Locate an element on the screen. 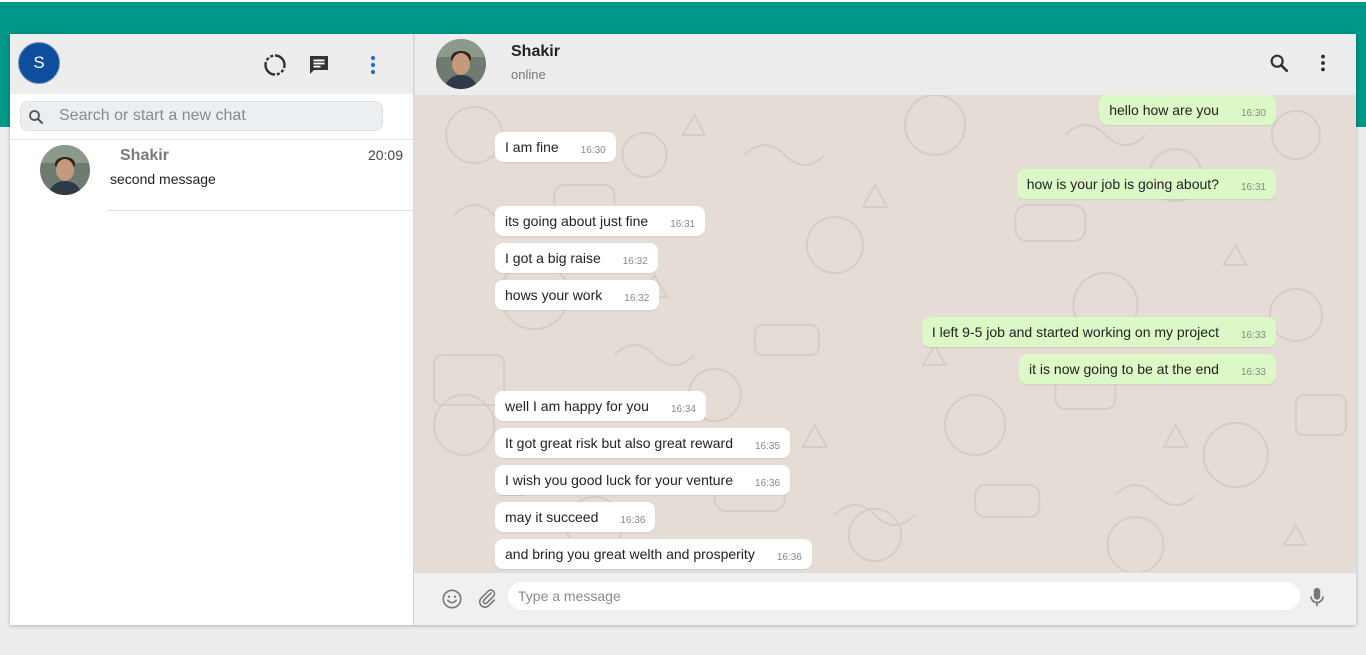 The height and width of the screenshot is (655, 1366). sidebar-header: S is located at coordinates (211, 64).